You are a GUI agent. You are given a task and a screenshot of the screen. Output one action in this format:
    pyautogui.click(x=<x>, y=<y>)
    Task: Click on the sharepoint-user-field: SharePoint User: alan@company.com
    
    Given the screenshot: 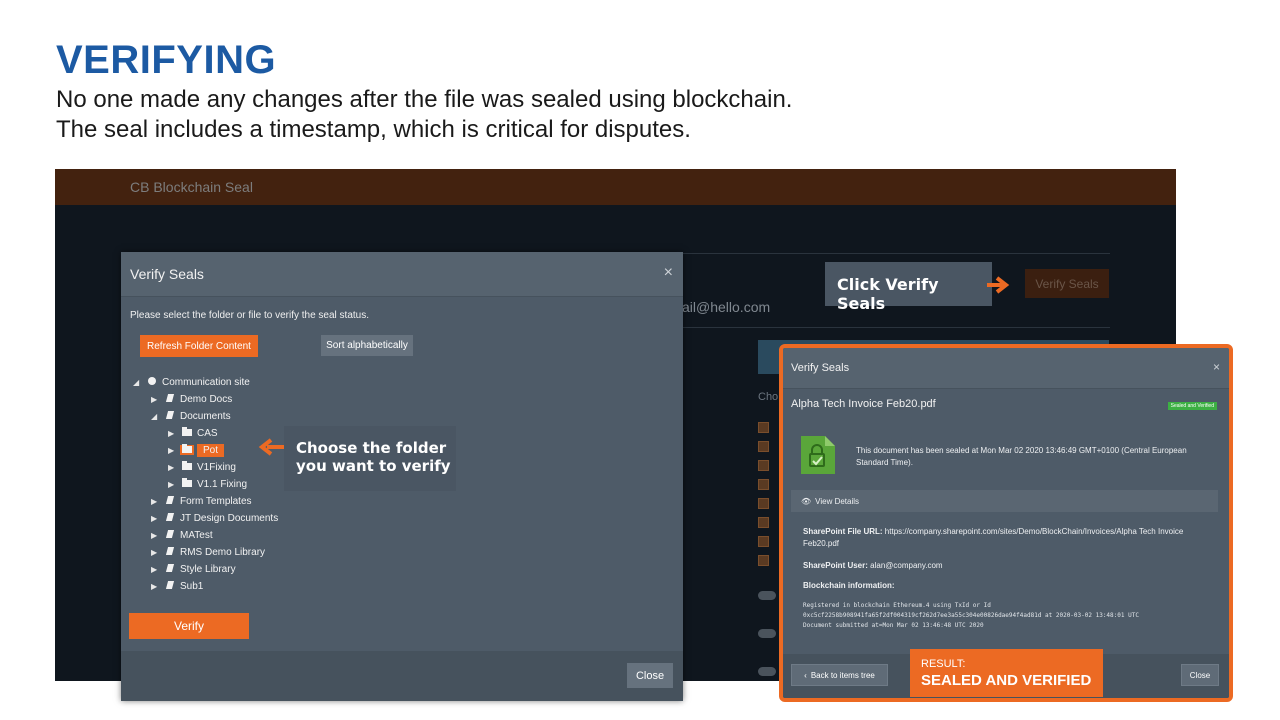 What is the action you would take?
    pyautogui.click(x=1008, y=566)
    